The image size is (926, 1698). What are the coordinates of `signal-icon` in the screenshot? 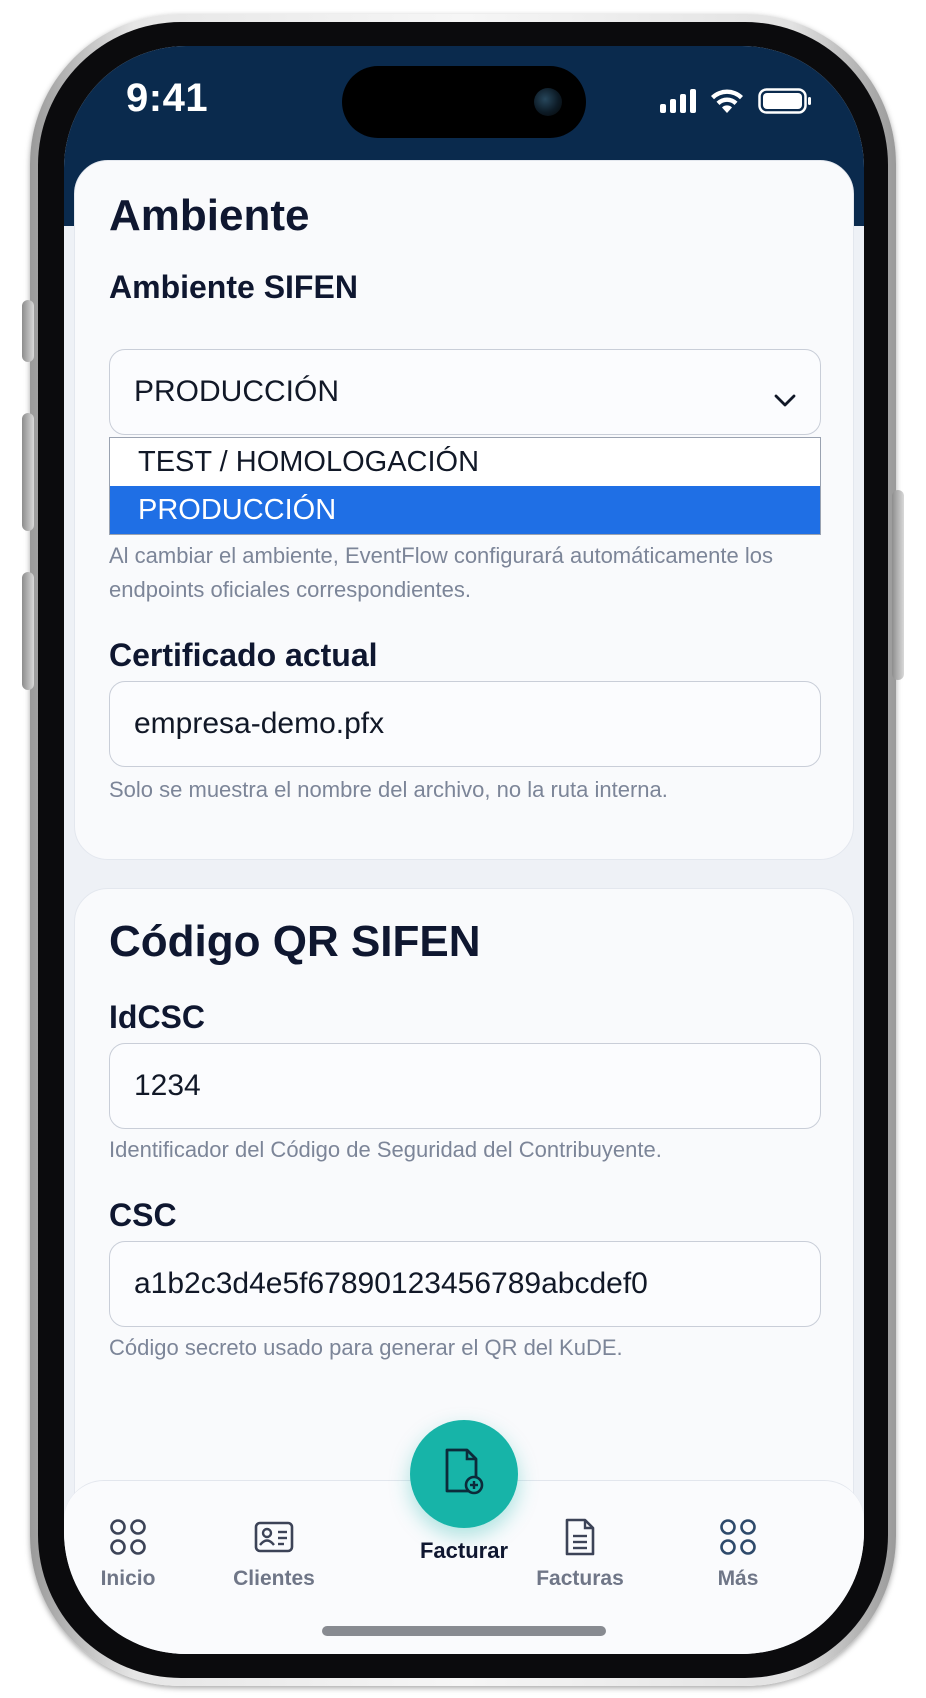 It's located at (678, 101).